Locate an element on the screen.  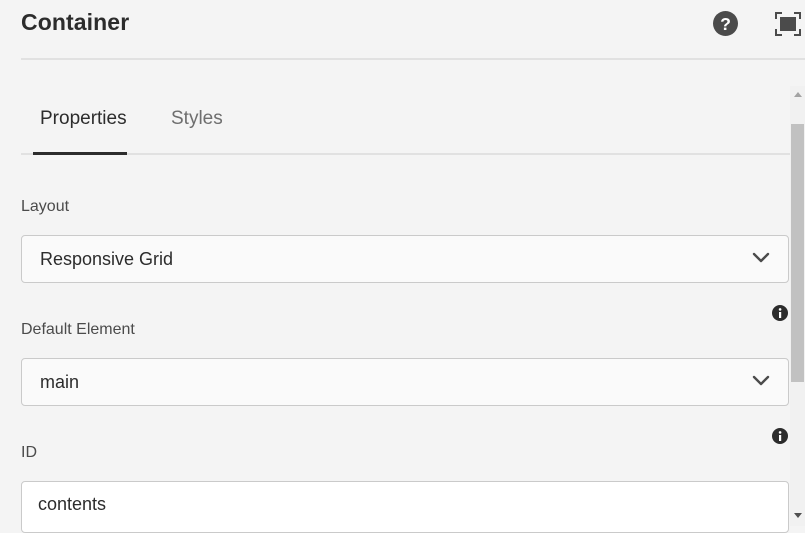
id-input is located at coordinates (388, 504).